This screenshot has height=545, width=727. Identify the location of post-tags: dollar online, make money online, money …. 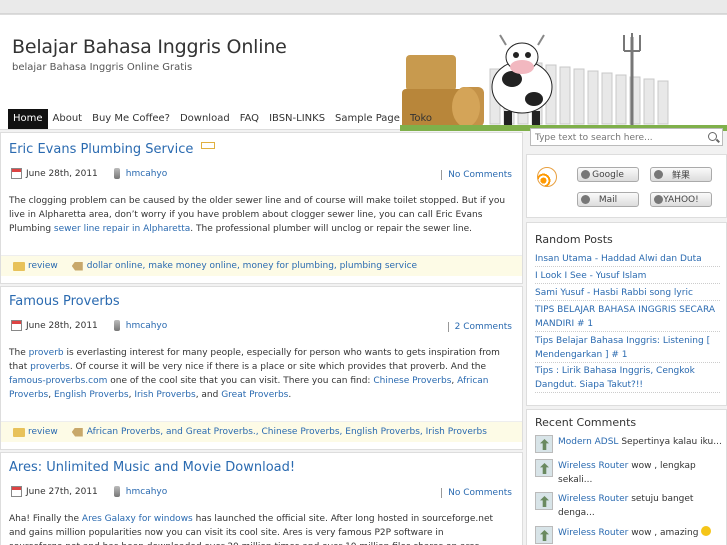
(252, 266).